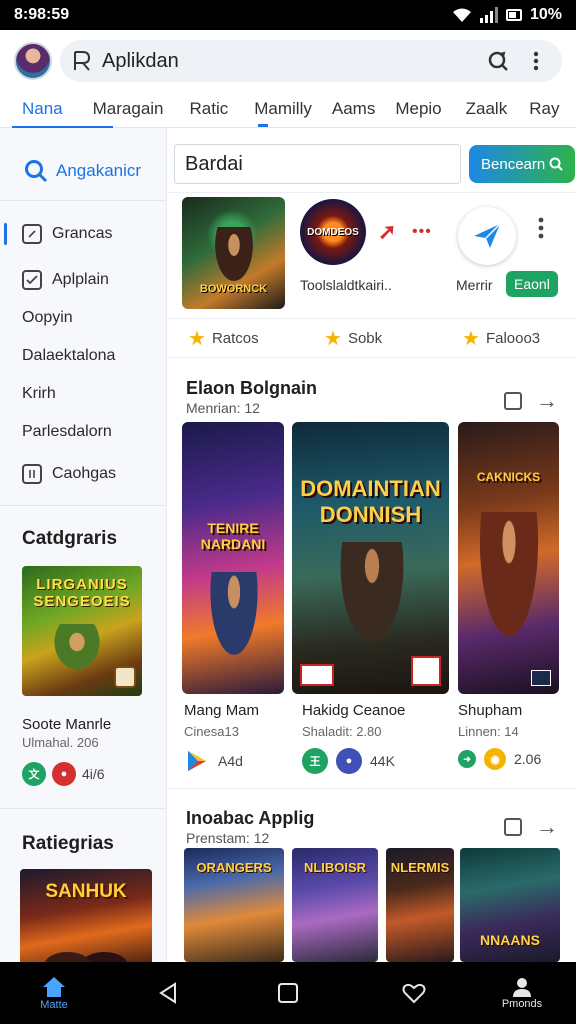 The width and height of the screenshot is (576, 1024). I want to click on game-card-art-text: CAKNICKS, so click(508, 477).